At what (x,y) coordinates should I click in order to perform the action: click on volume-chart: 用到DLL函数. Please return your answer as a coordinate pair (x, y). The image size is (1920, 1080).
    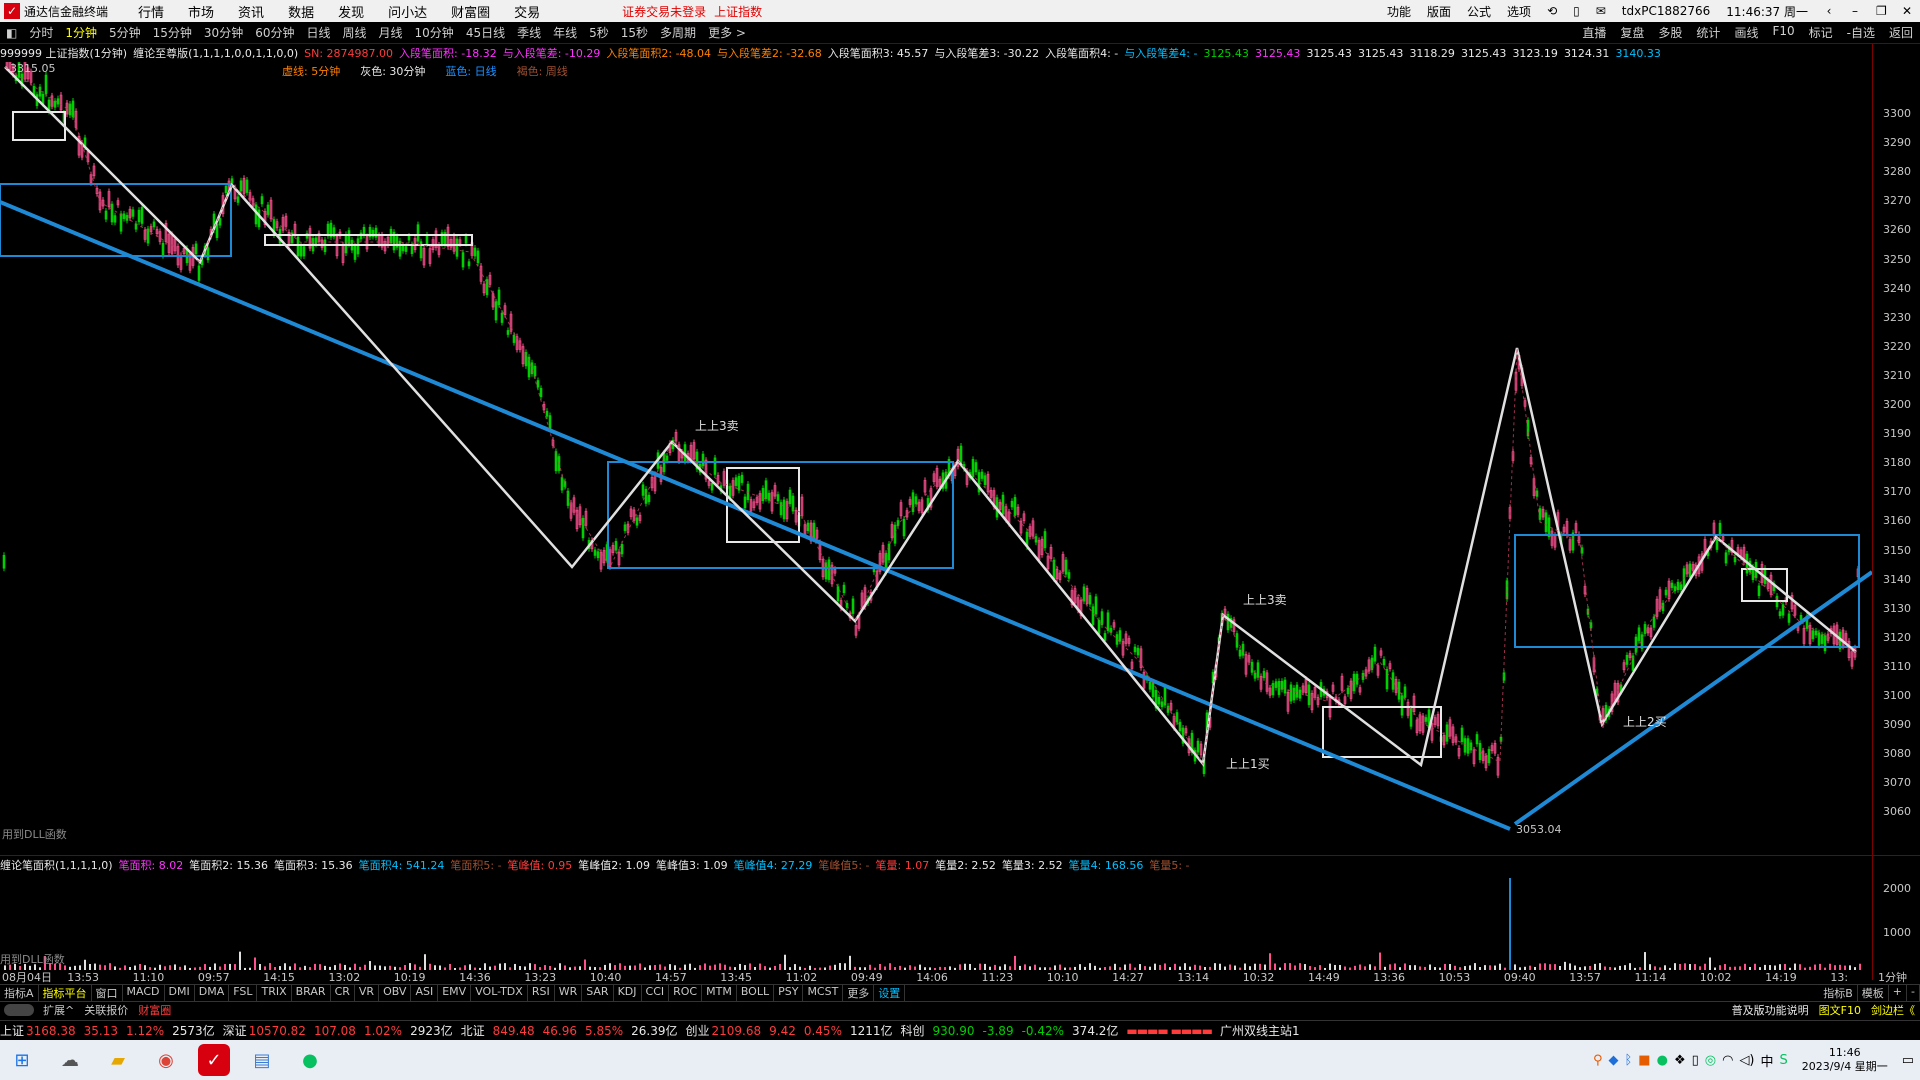
    Looking at the image, I should click on (936, 921).